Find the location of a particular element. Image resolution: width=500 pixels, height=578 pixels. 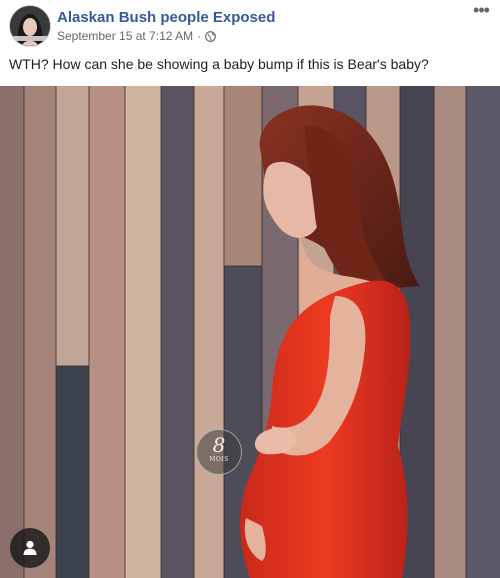

avatar-image is located at coordinates (30, 26).